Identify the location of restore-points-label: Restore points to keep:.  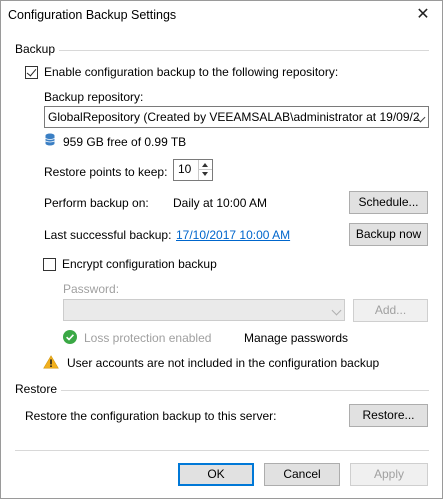
(106, 172).